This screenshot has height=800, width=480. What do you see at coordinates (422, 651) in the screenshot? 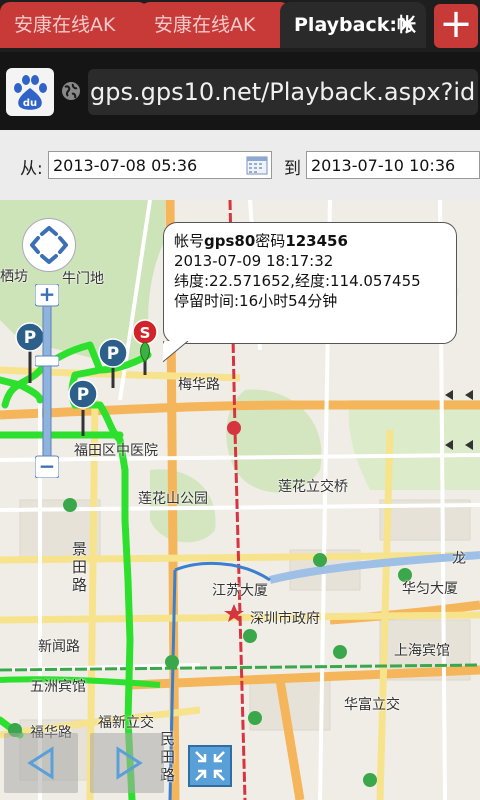
I see `map-label-shanghai-hotel: 上海宾馆` at bounding box center [422, 651].